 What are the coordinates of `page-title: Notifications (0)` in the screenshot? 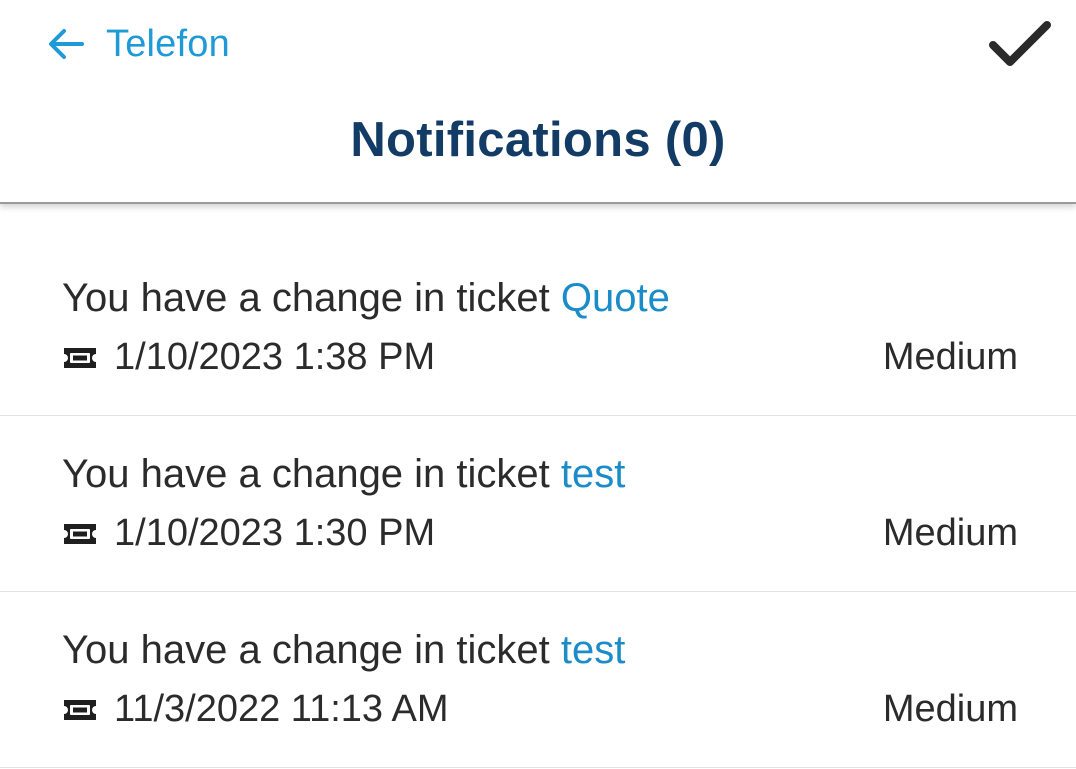 It's located at (538, 140).